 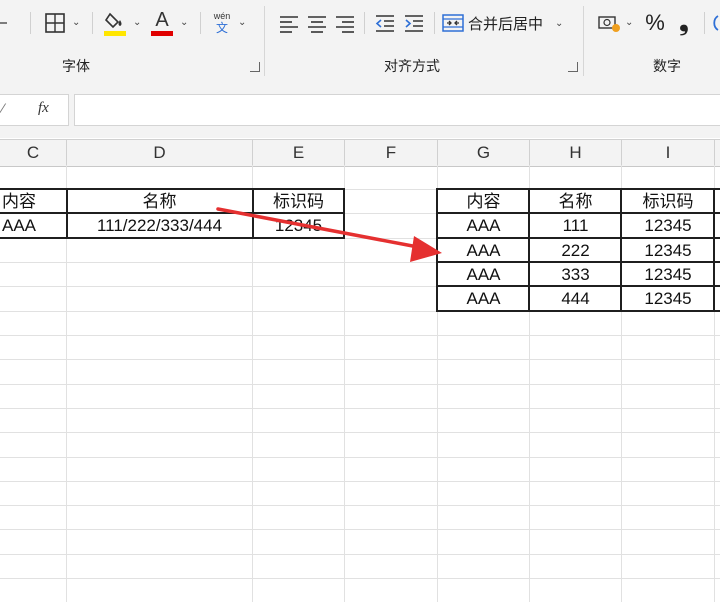 I want to click on font-color-swatch, so click(x=162, y=33).